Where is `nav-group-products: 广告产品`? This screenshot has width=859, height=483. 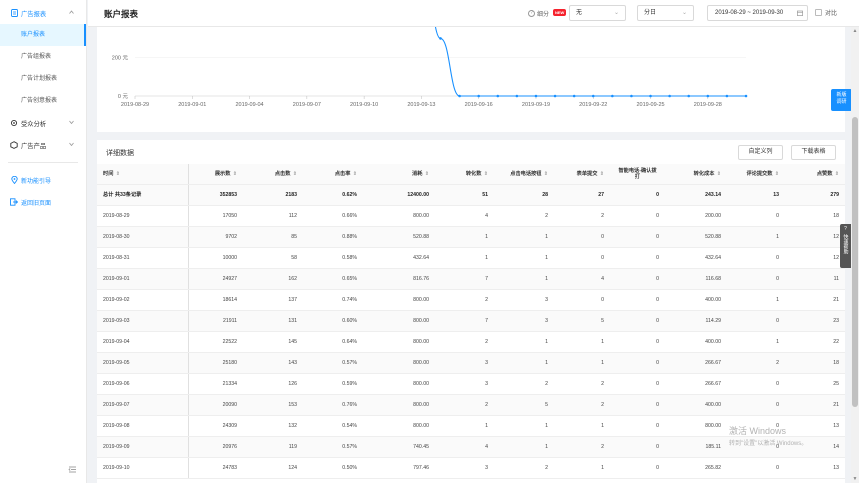
nav-group-products: 广告产品 is located at coordinates (43, 145).